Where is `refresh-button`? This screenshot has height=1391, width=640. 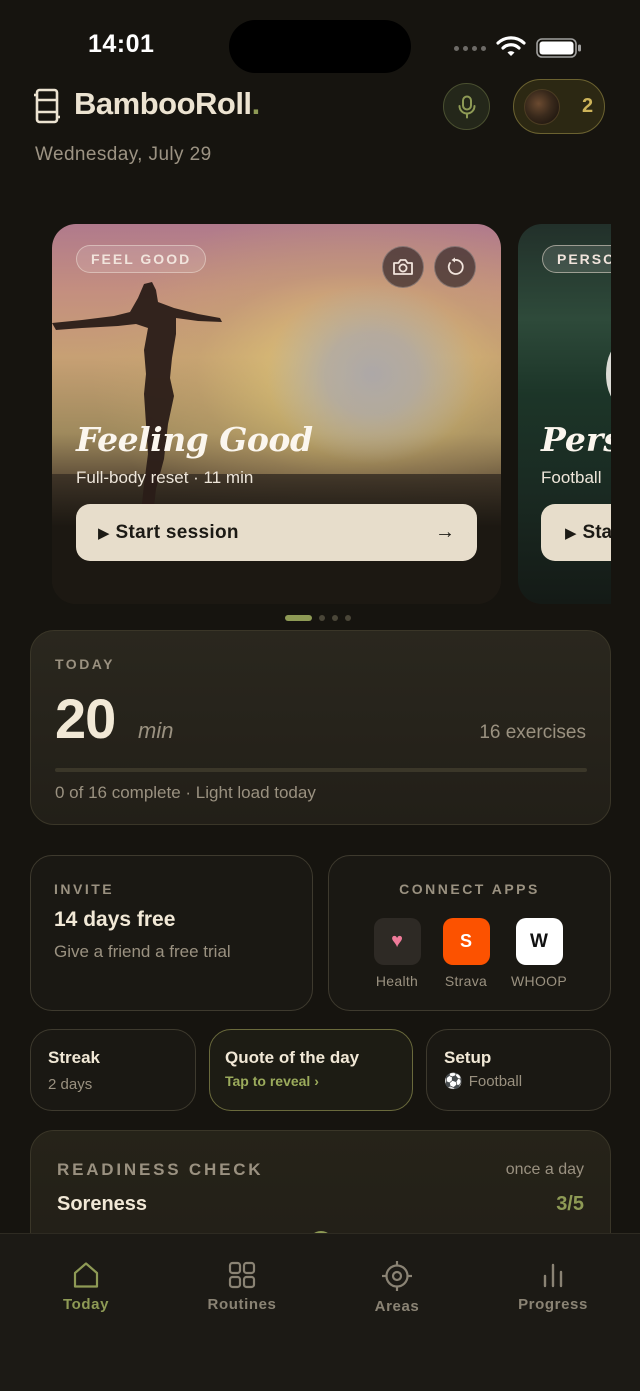 refresh-button is located at coordinates (455, 267).